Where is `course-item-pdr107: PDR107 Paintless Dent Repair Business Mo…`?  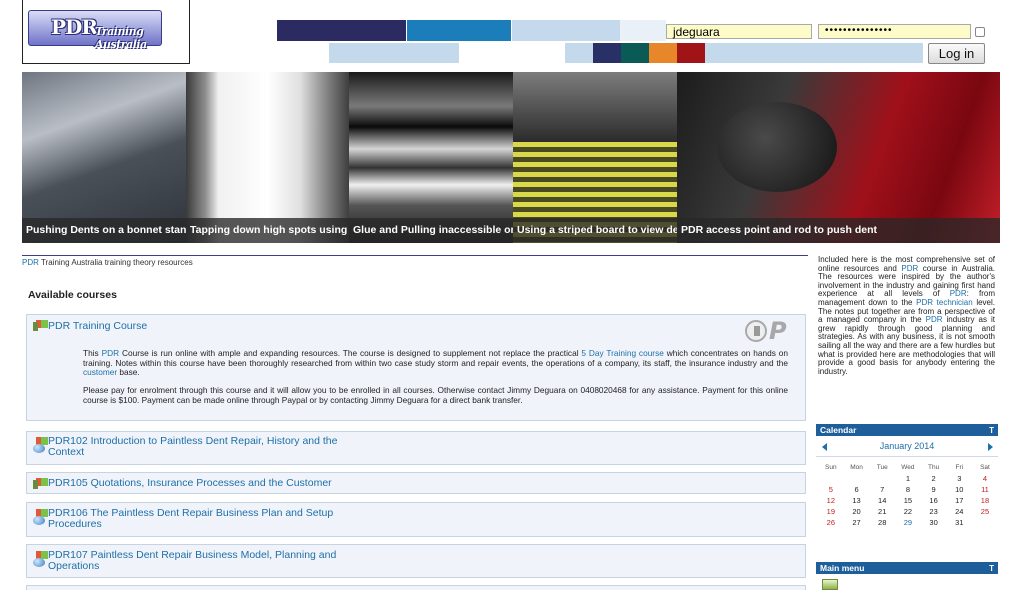 course-item-pdr107: PDR107 Paintless Dent Repair Business Mo… is located at coordinates (416, 561).